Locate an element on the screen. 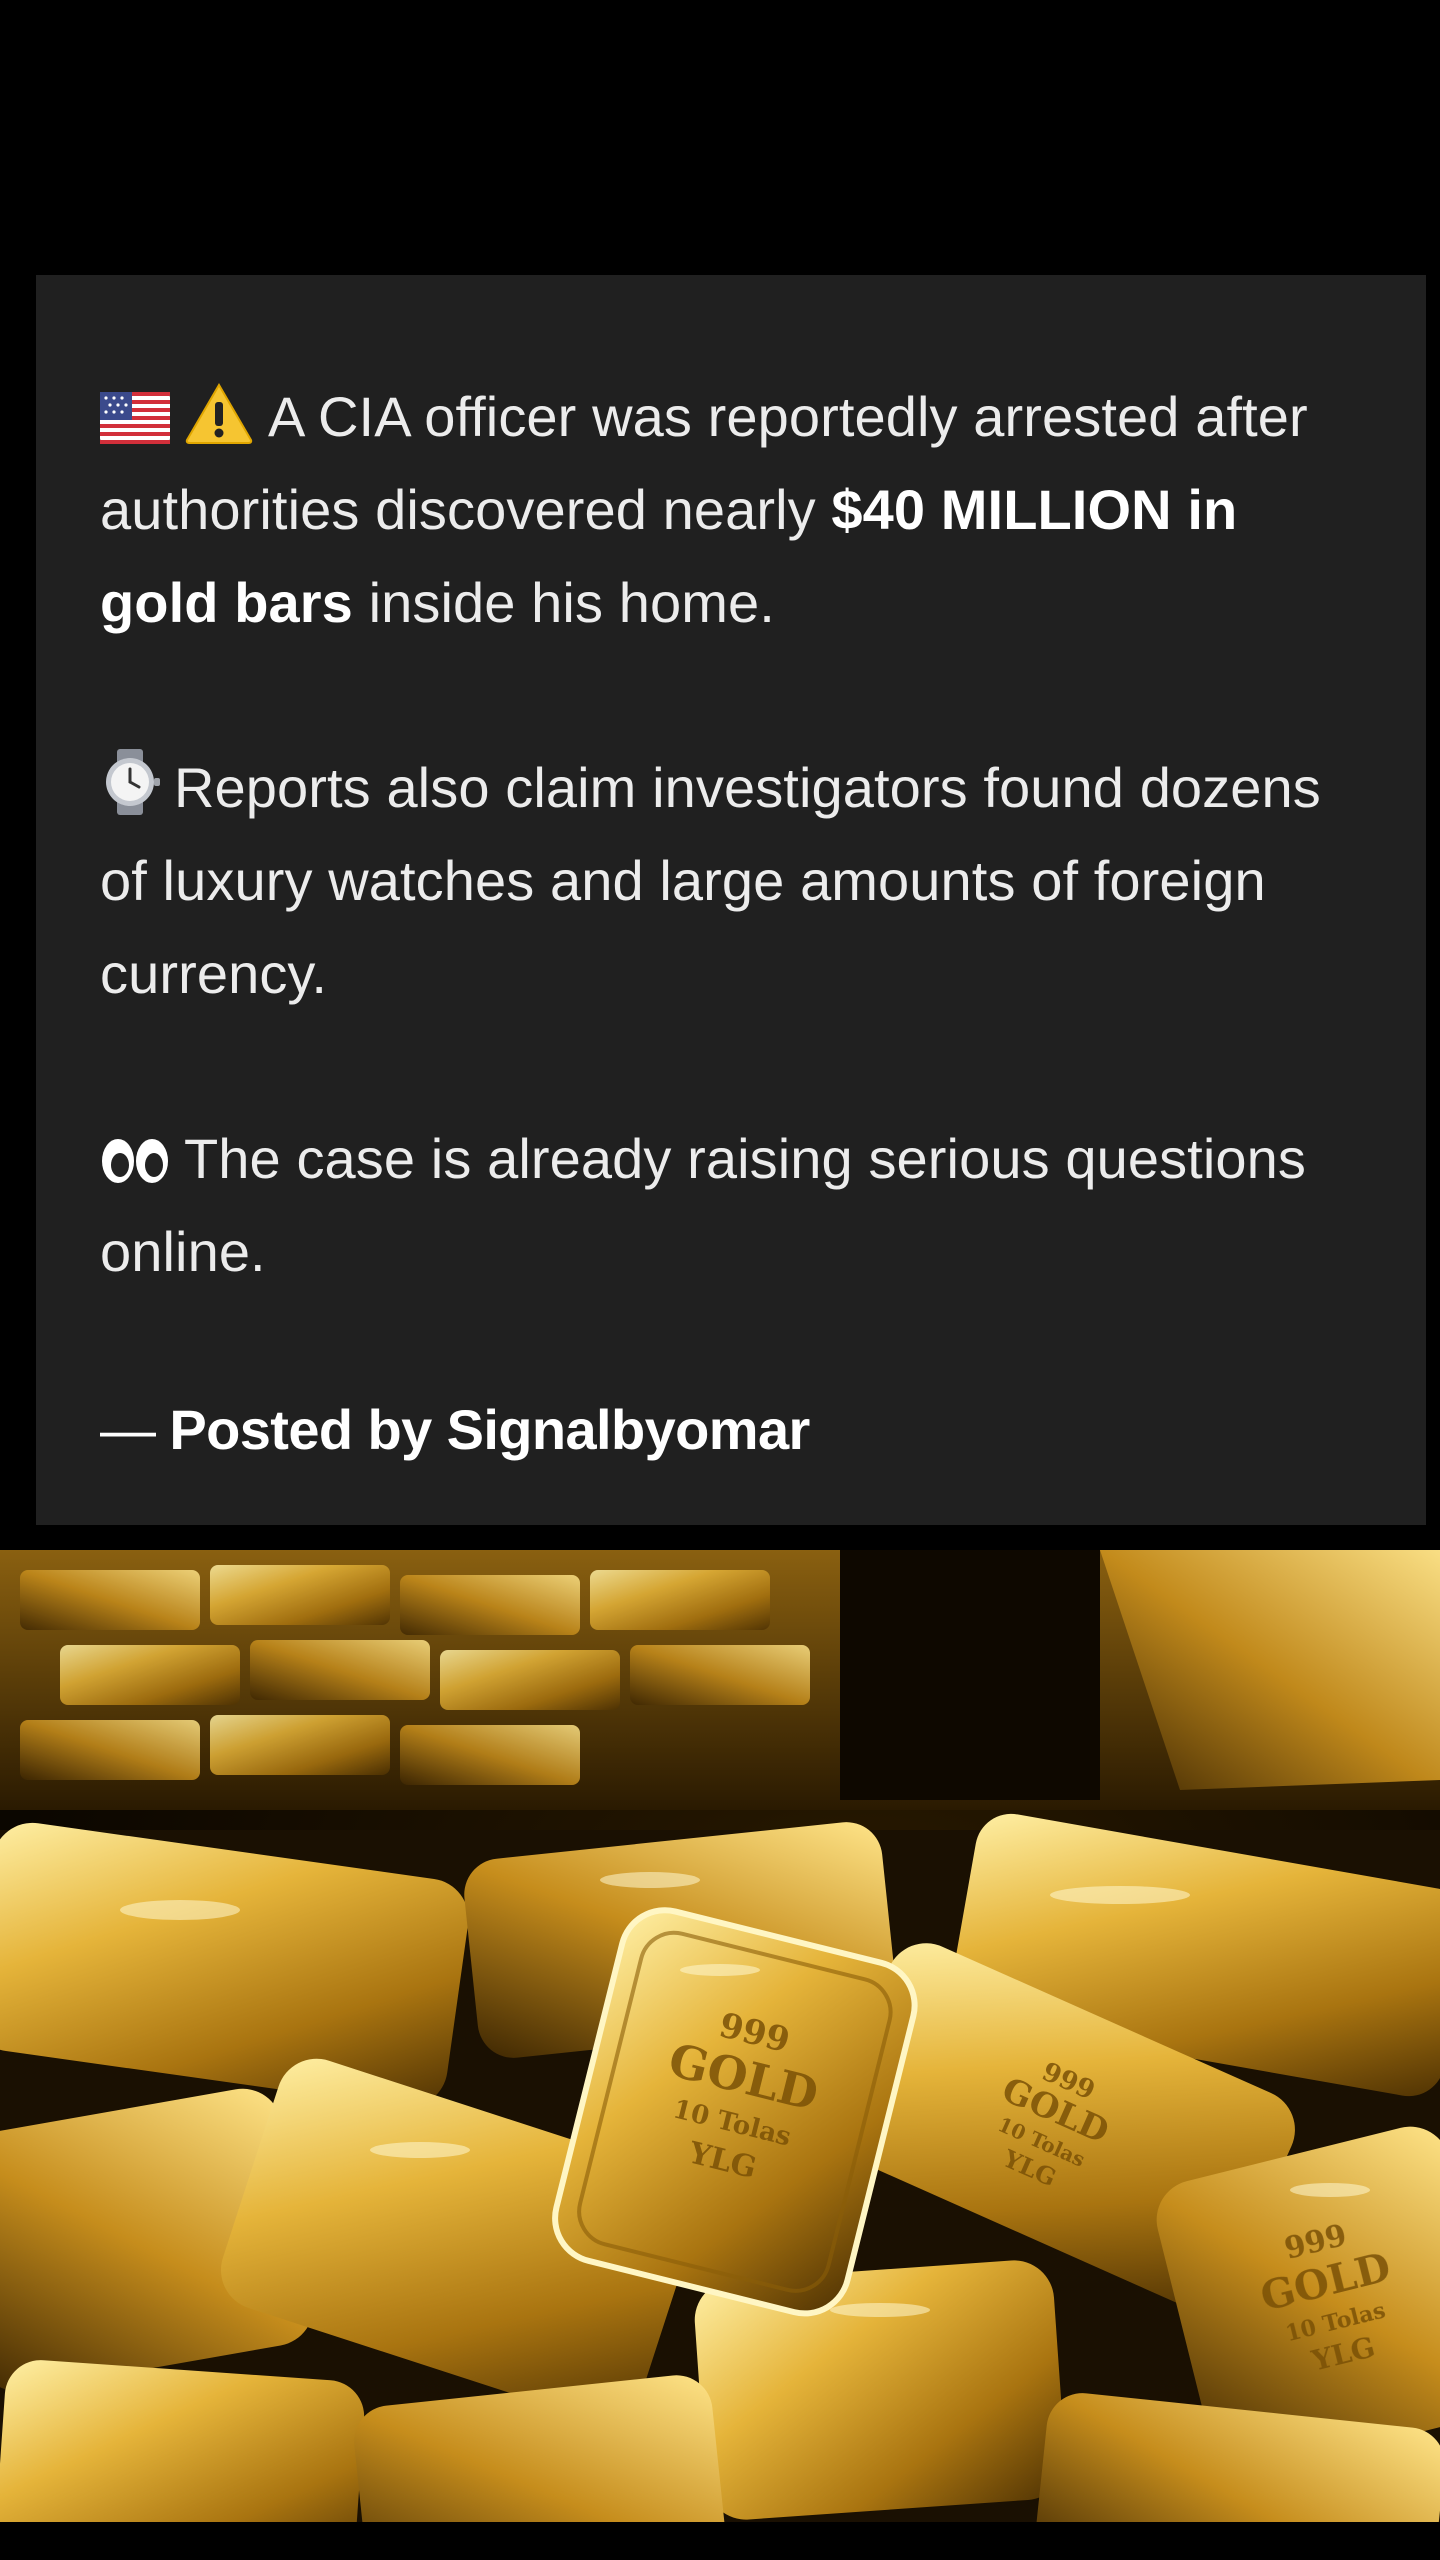 The height and width of the screenshot is (2560, 1440). gold-stack-back is located at coordinates (720, 1680).